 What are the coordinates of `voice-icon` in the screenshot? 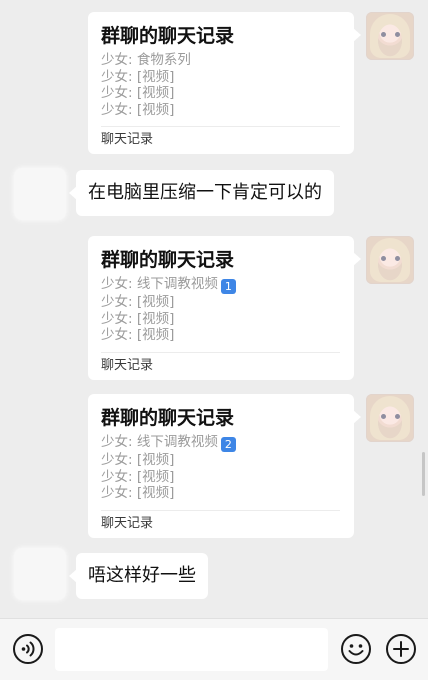 It's located at (28, 649).